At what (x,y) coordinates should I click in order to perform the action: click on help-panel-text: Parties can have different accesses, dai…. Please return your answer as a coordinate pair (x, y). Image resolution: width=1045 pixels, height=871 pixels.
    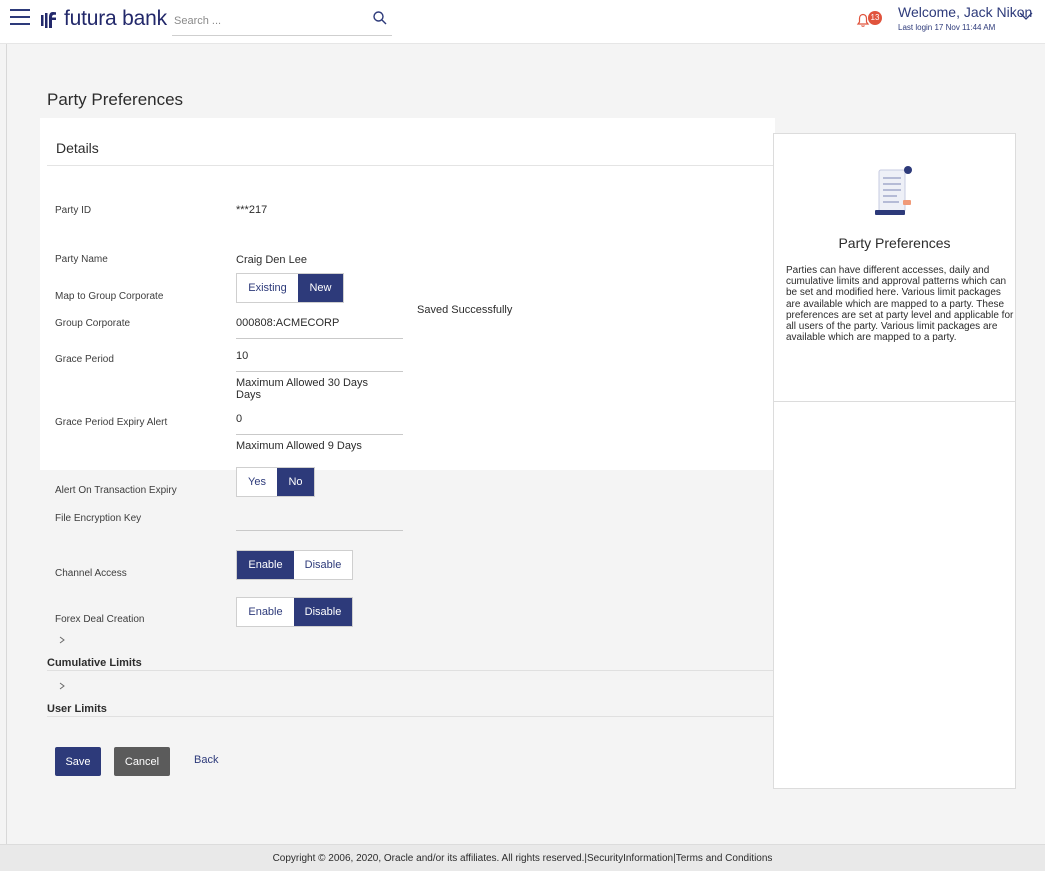
    Looking at the image, I should click on (900, 304).